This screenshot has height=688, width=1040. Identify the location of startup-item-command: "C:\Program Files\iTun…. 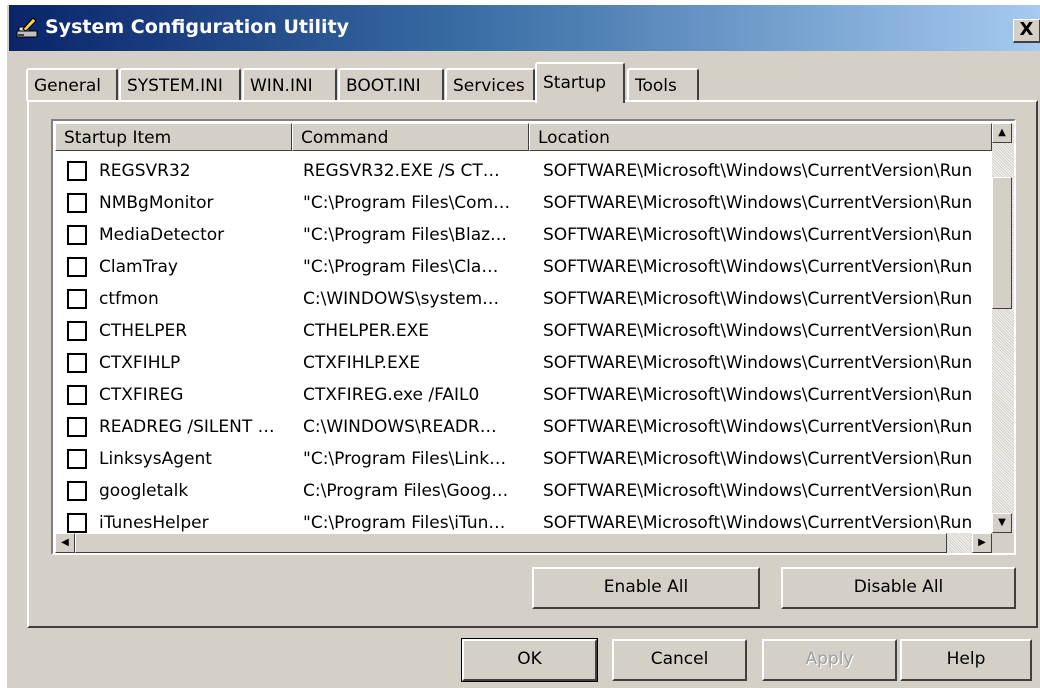
(404, 523).